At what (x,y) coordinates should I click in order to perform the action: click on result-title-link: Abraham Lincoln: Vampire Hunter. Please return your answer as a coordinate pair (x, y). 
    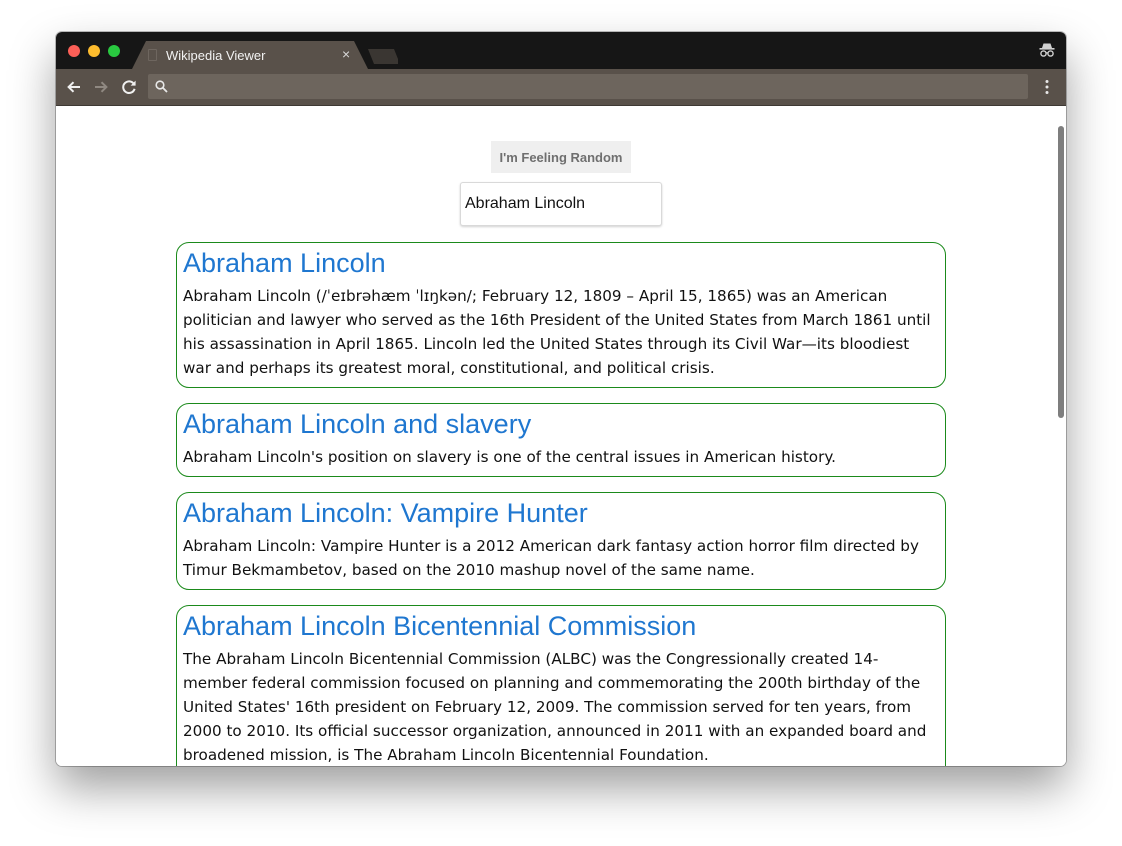
    Looking at the image, I should click on (561, 513).